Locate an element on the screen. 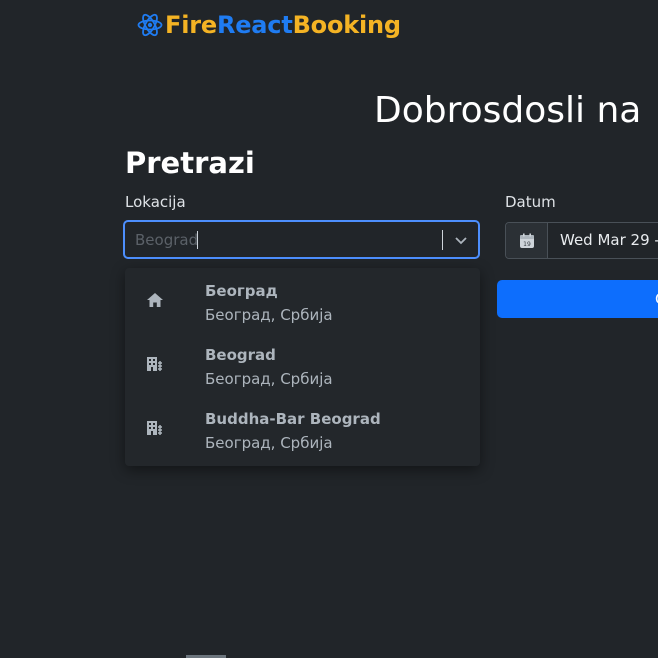  calendar-icon: 19 is located at coordinates (526, 240).